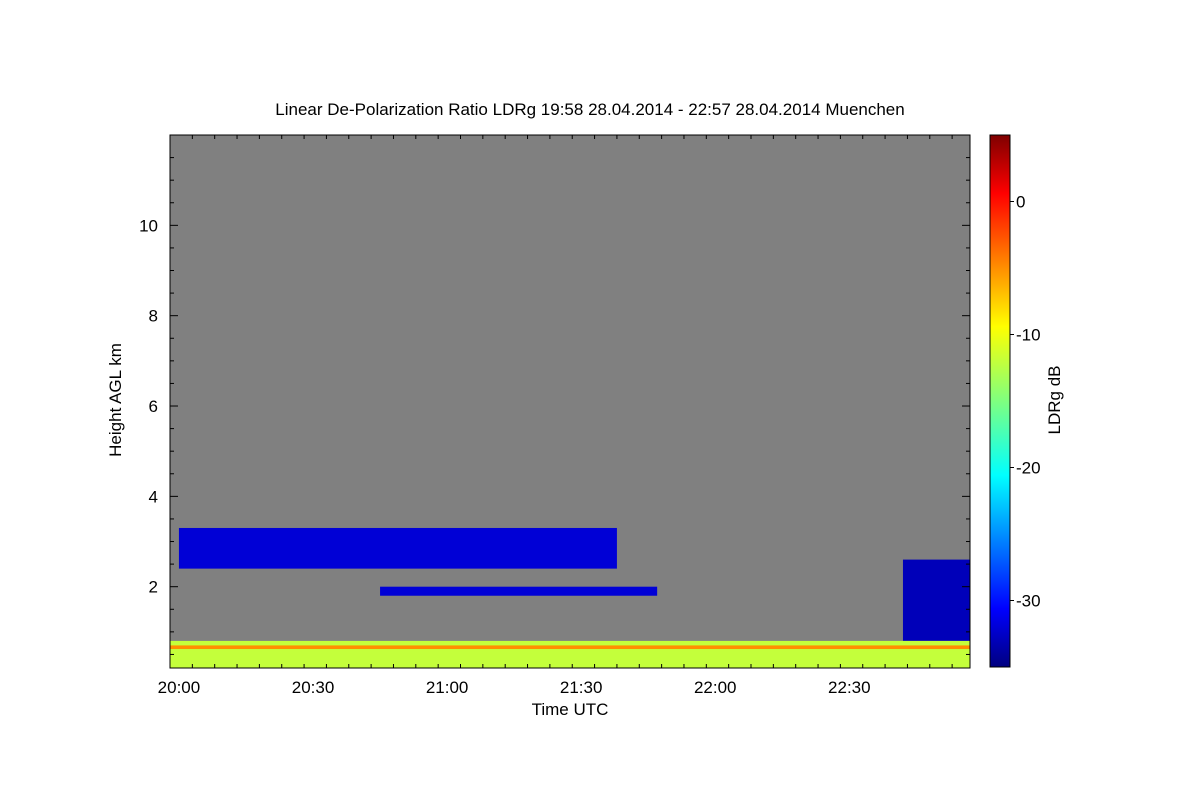  What do you see at coordinates (1028, 601) in the screenshot?
I see `colorbar-tick-label: -30` at bounding box center [1028, 601].